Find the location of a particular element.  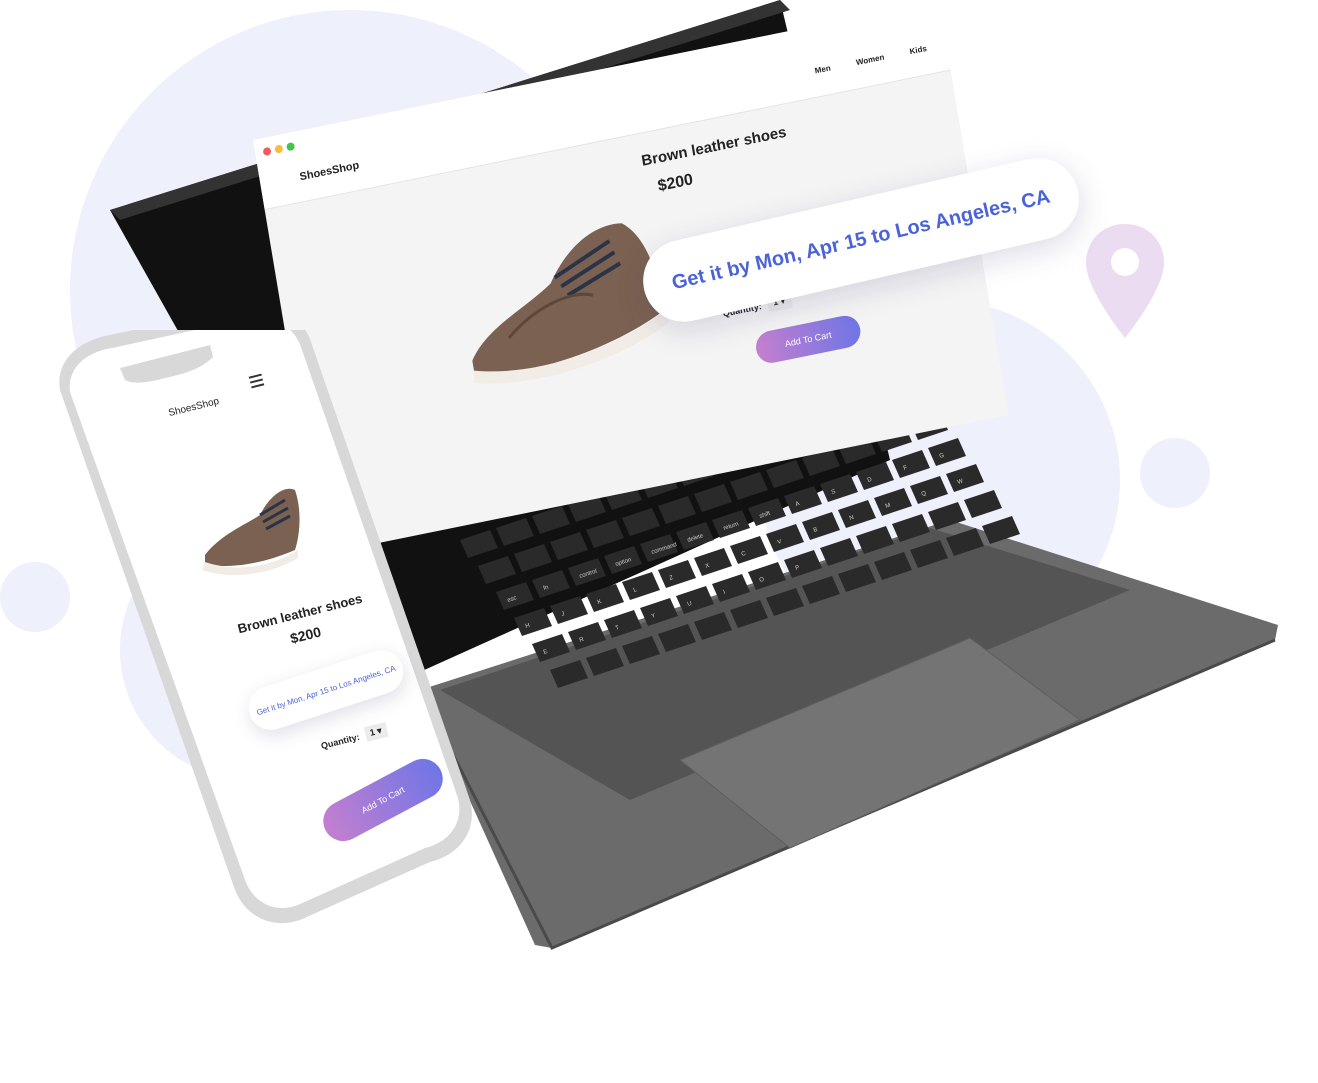

nav-women: Women is located at coordinates (870, 60).